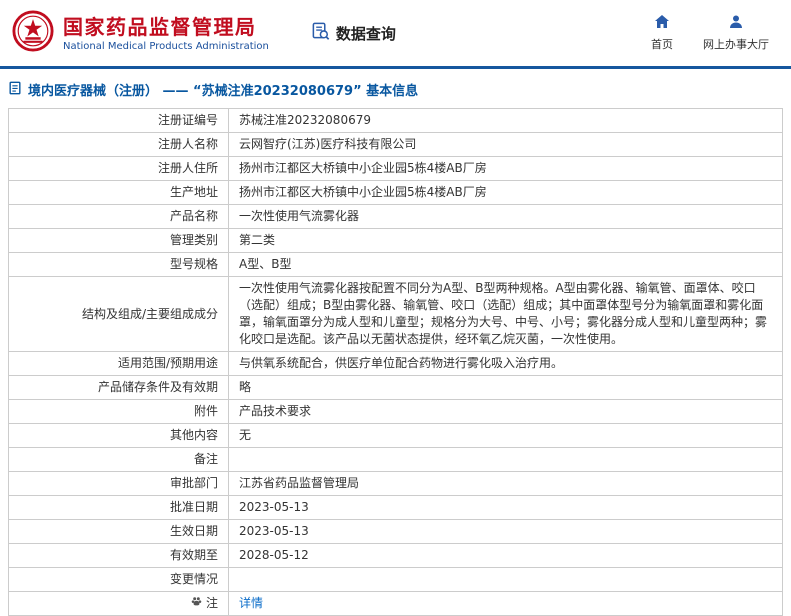 The height and width of the screenshot is (616, 791). I want to click on row-label: 结构及组成/主要组成成分, so click(118, 314).